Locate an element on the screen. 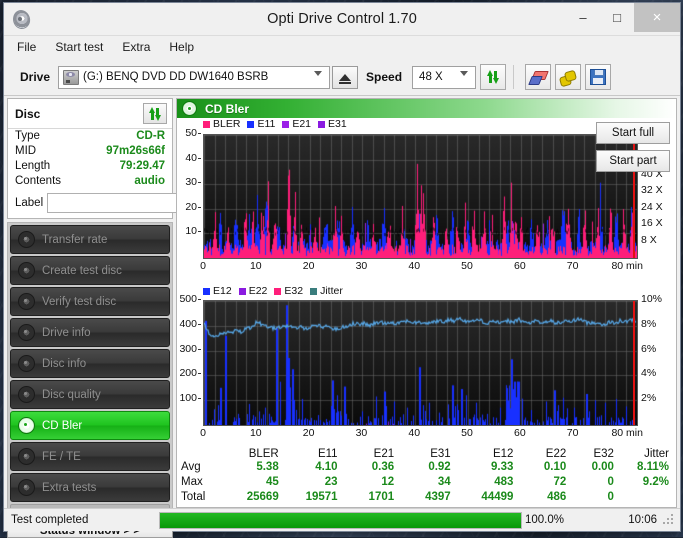 The image size is (683, 538). legend-item-e22: E22 is located at coordinates (253, 291).